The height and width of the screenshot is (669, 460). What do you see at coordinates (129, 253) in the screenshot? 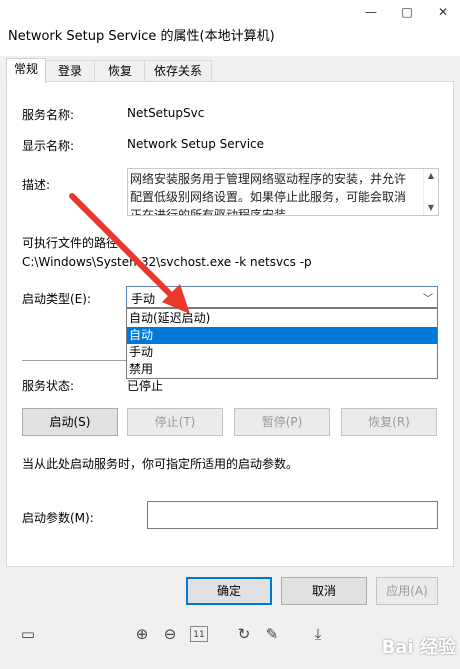
I see `annotation-arrow` at bounding box center [129, 253].